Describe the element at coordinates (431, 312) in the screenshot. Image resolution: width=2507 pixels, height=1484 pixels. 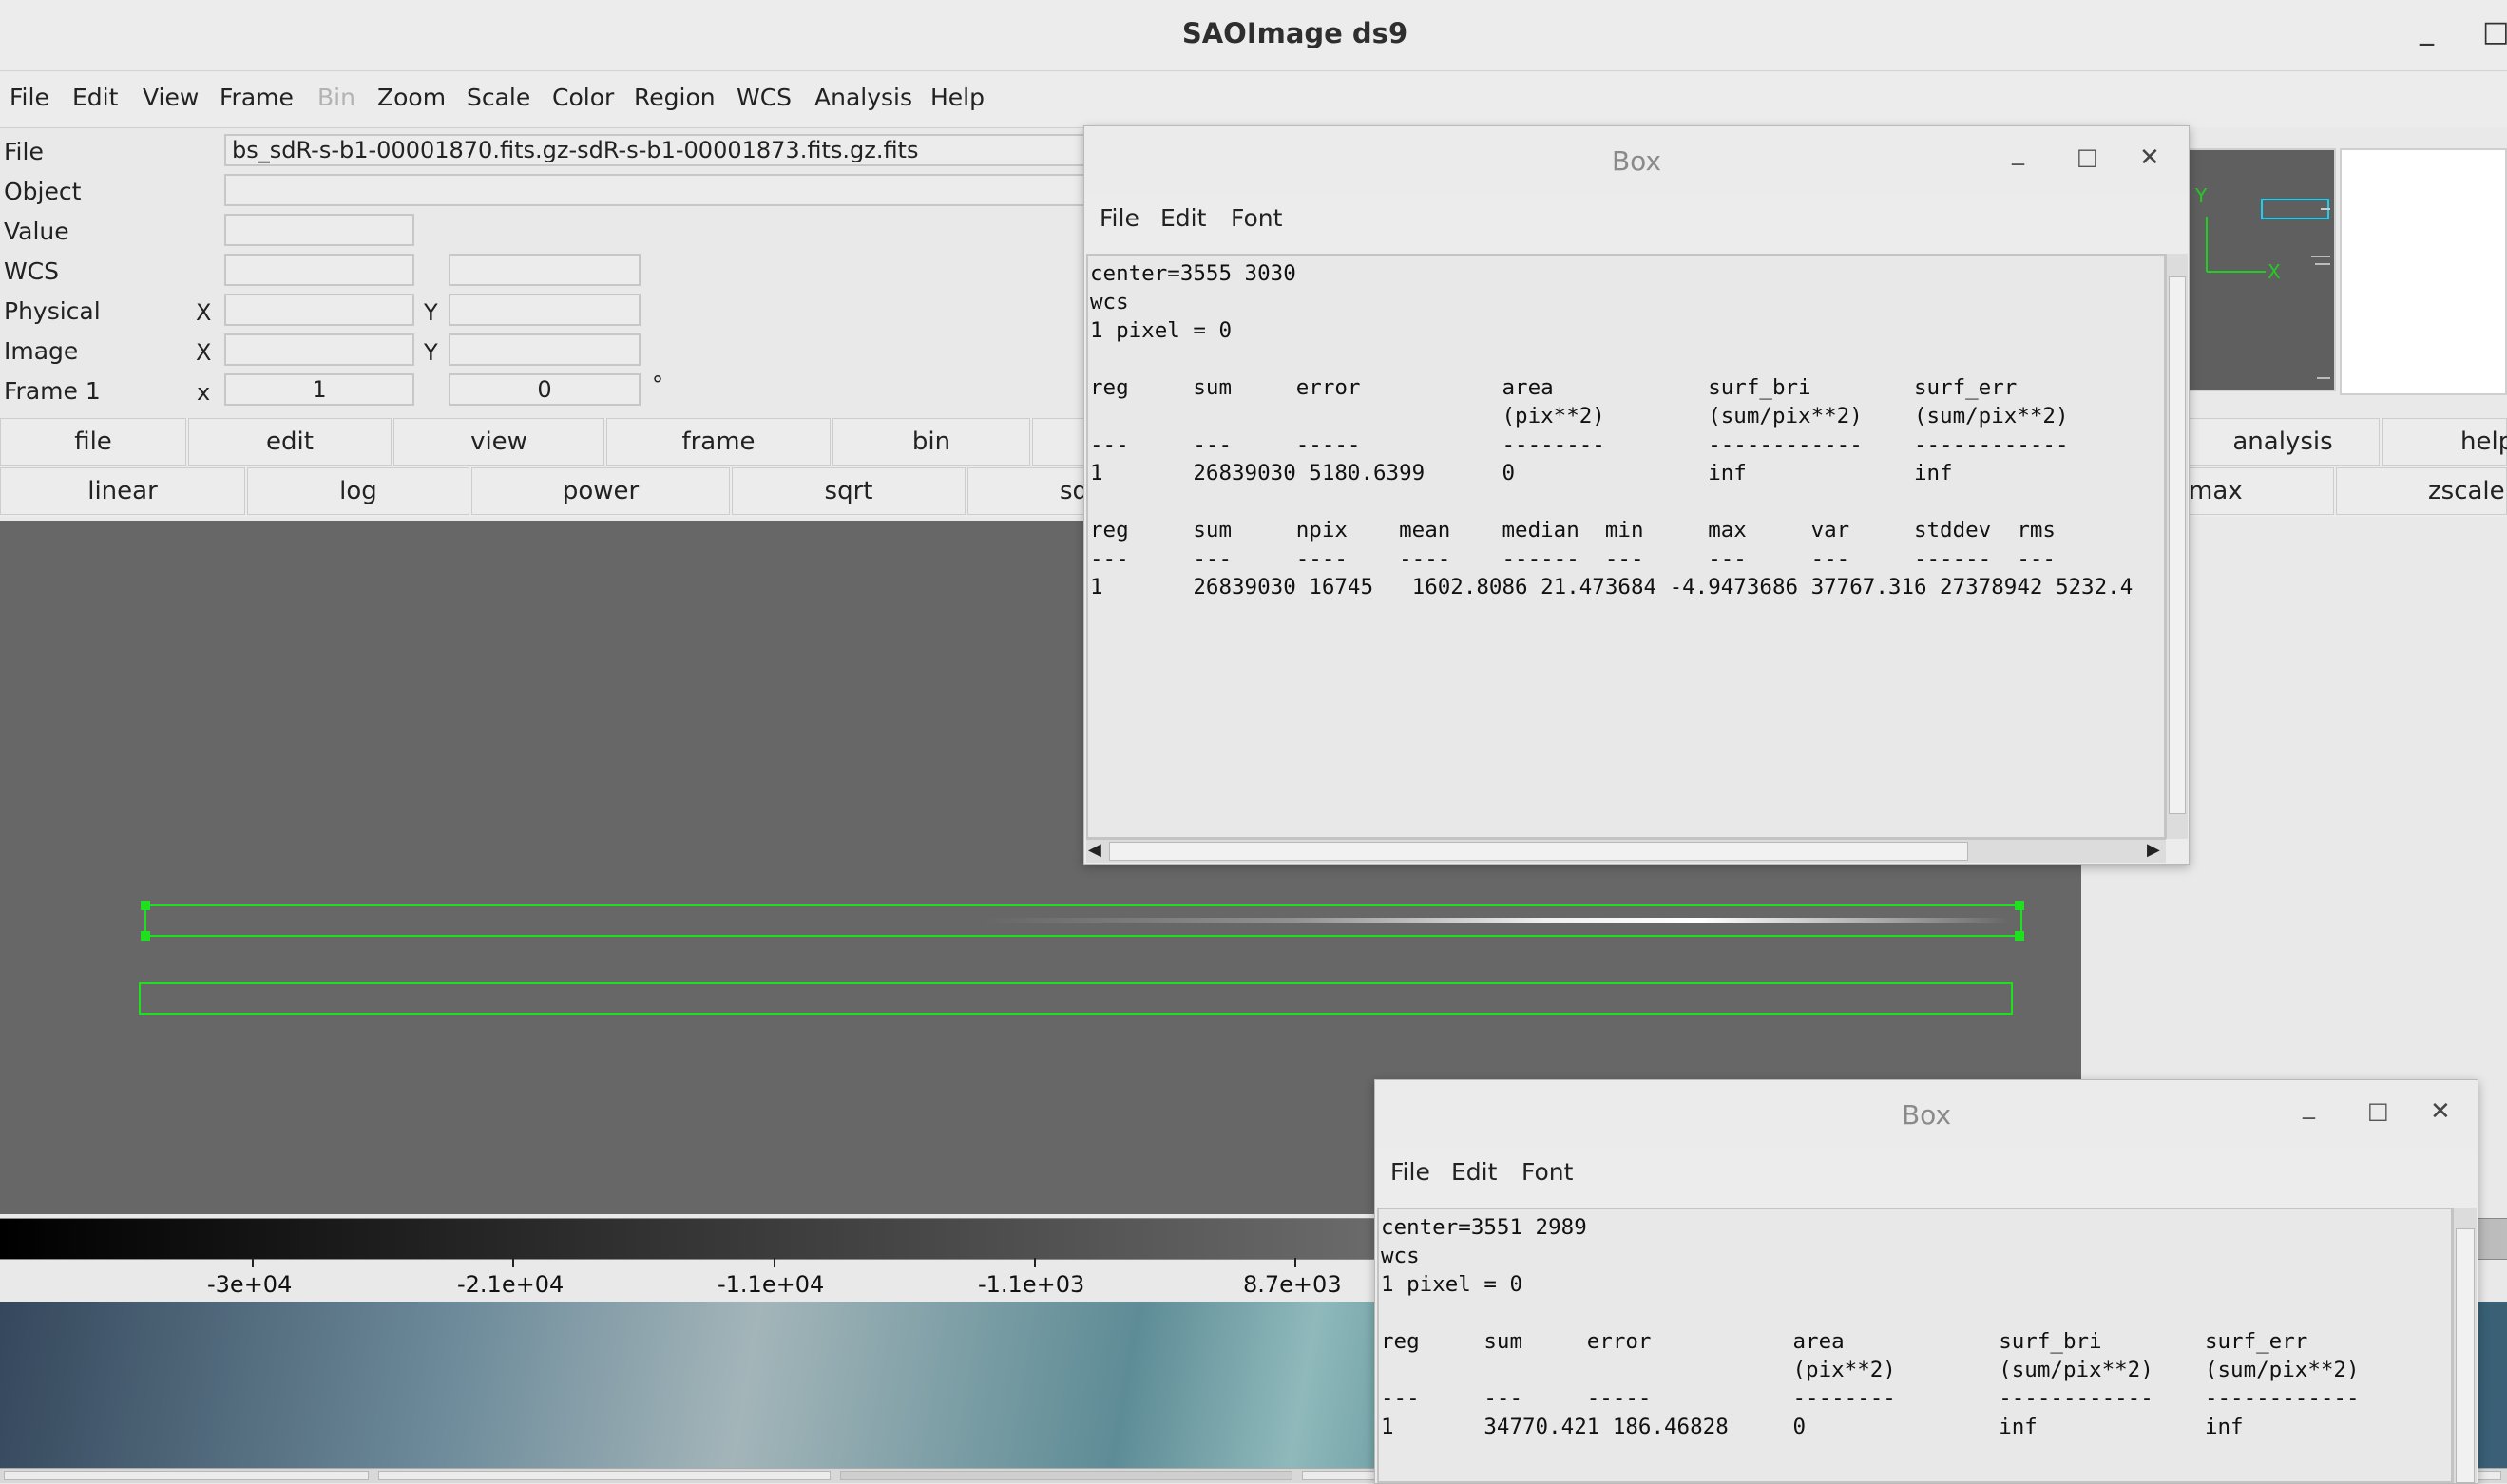
I see `physical-y-label: Y` at that location.